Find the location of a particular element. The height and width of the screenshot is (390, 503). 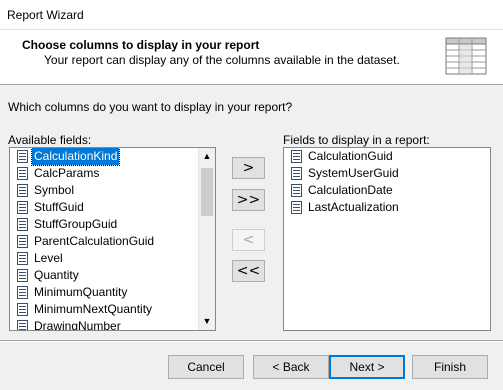

list-item: LastActualization is located at coordinates (387, 207).